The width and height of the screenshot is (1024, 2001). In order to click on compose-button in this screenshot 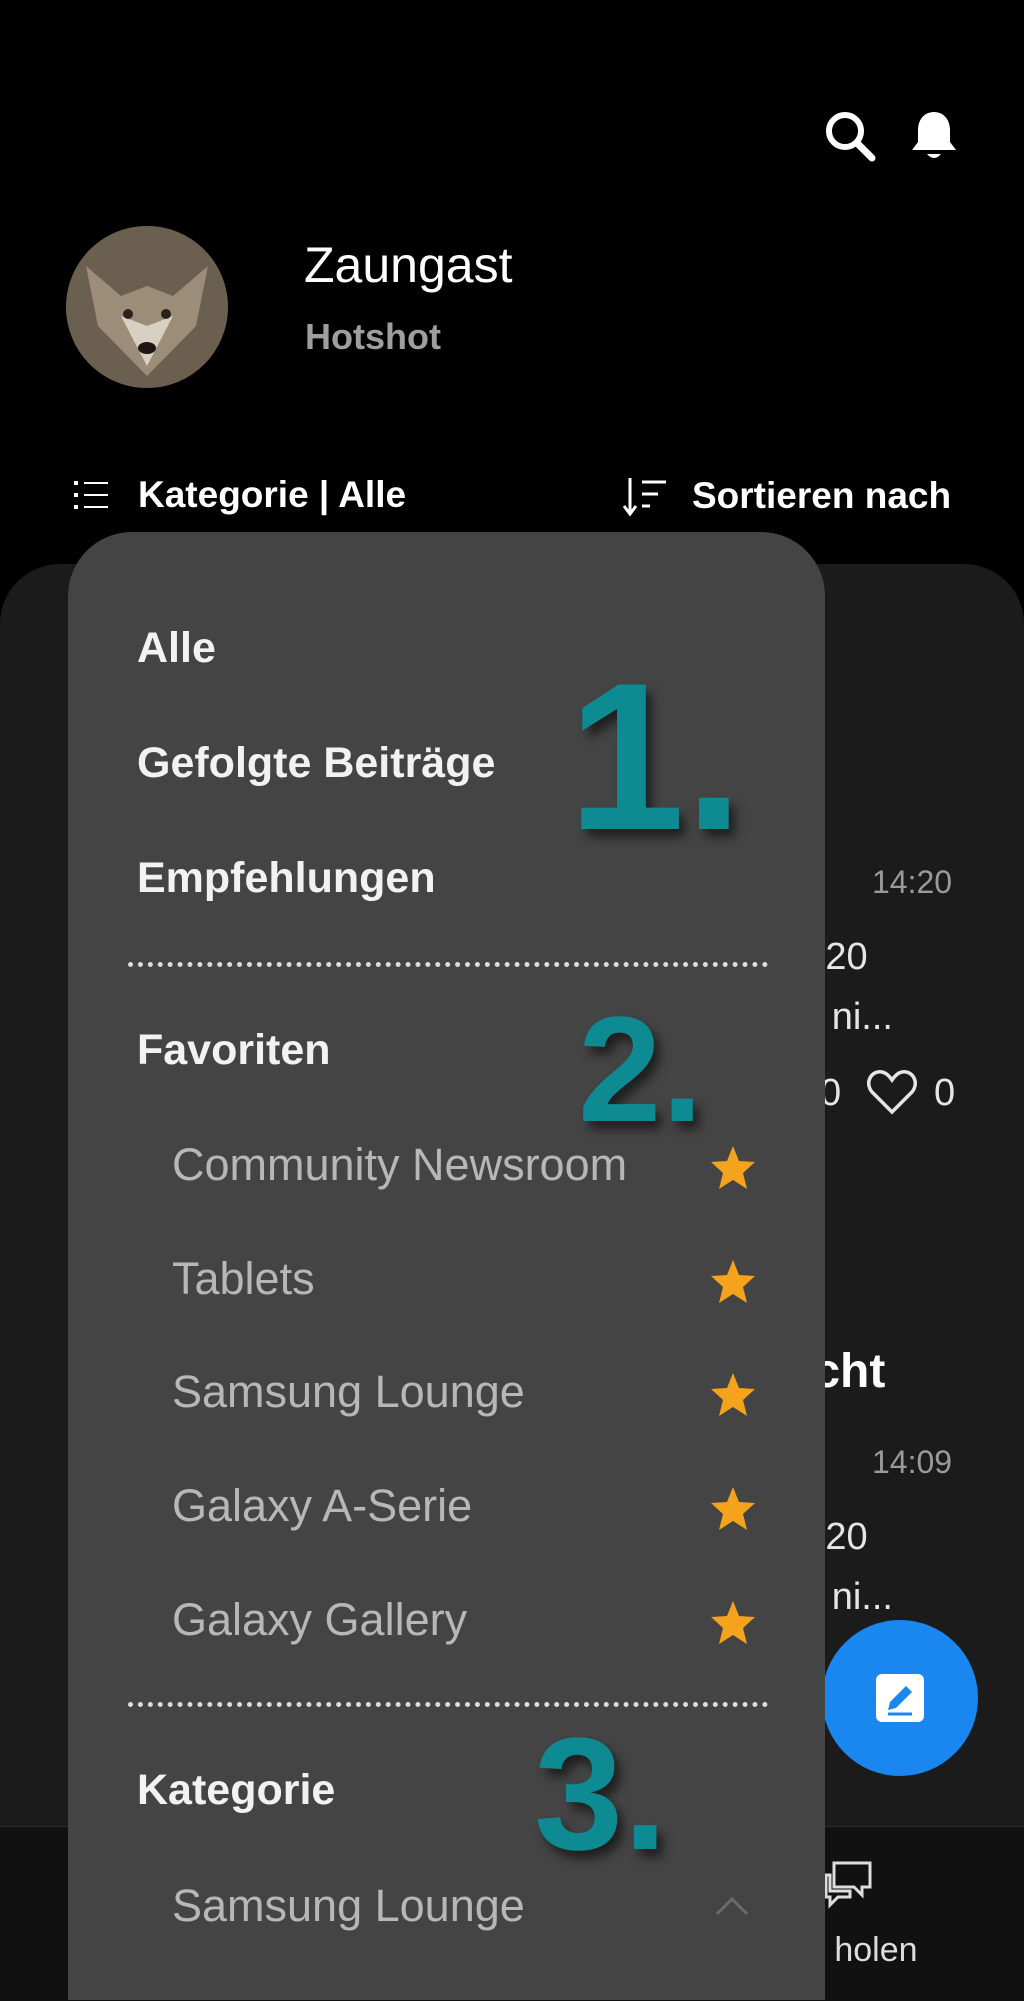, I will do `click(900, 1698)`.